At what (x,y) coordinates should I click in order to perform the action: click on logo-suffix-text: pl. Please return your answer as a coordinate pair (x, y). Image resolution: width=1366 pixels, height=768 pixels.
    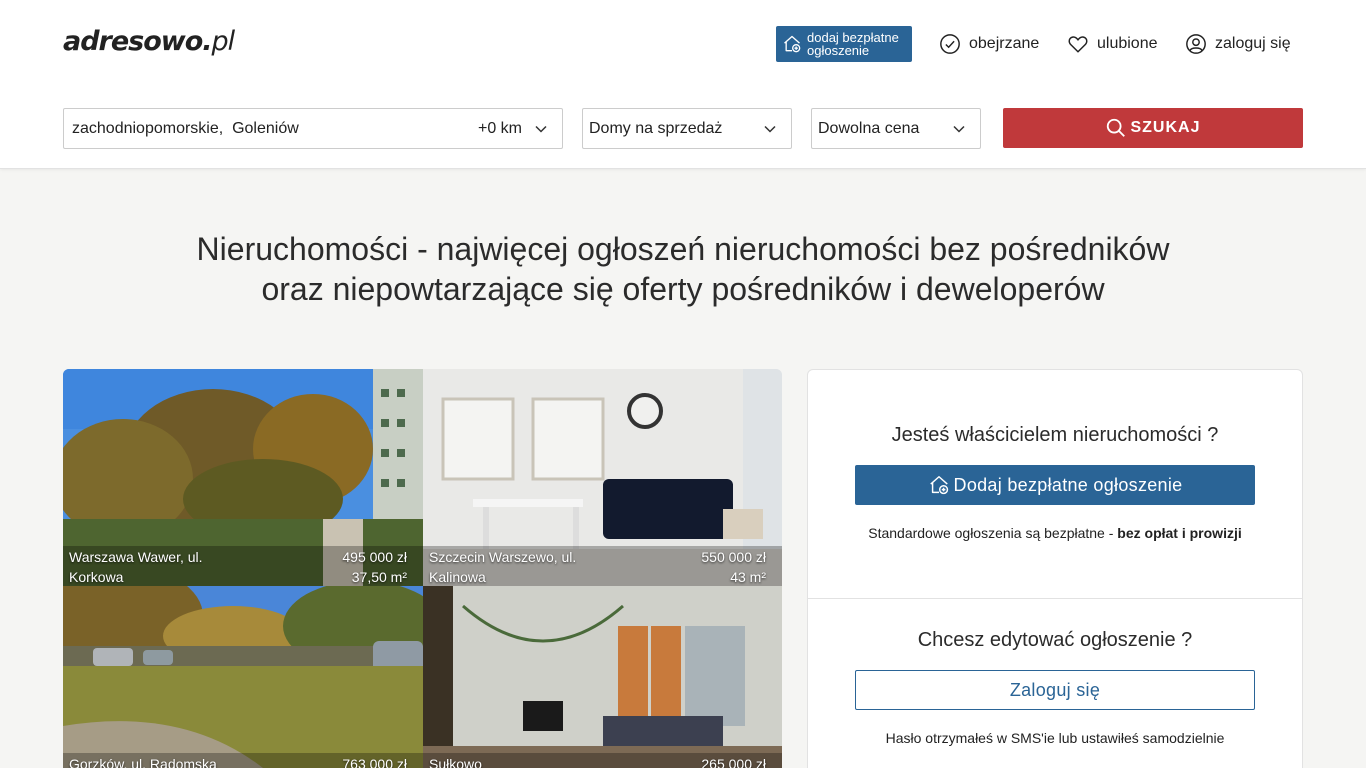
    Looking at the image, I should click on (223, 41).